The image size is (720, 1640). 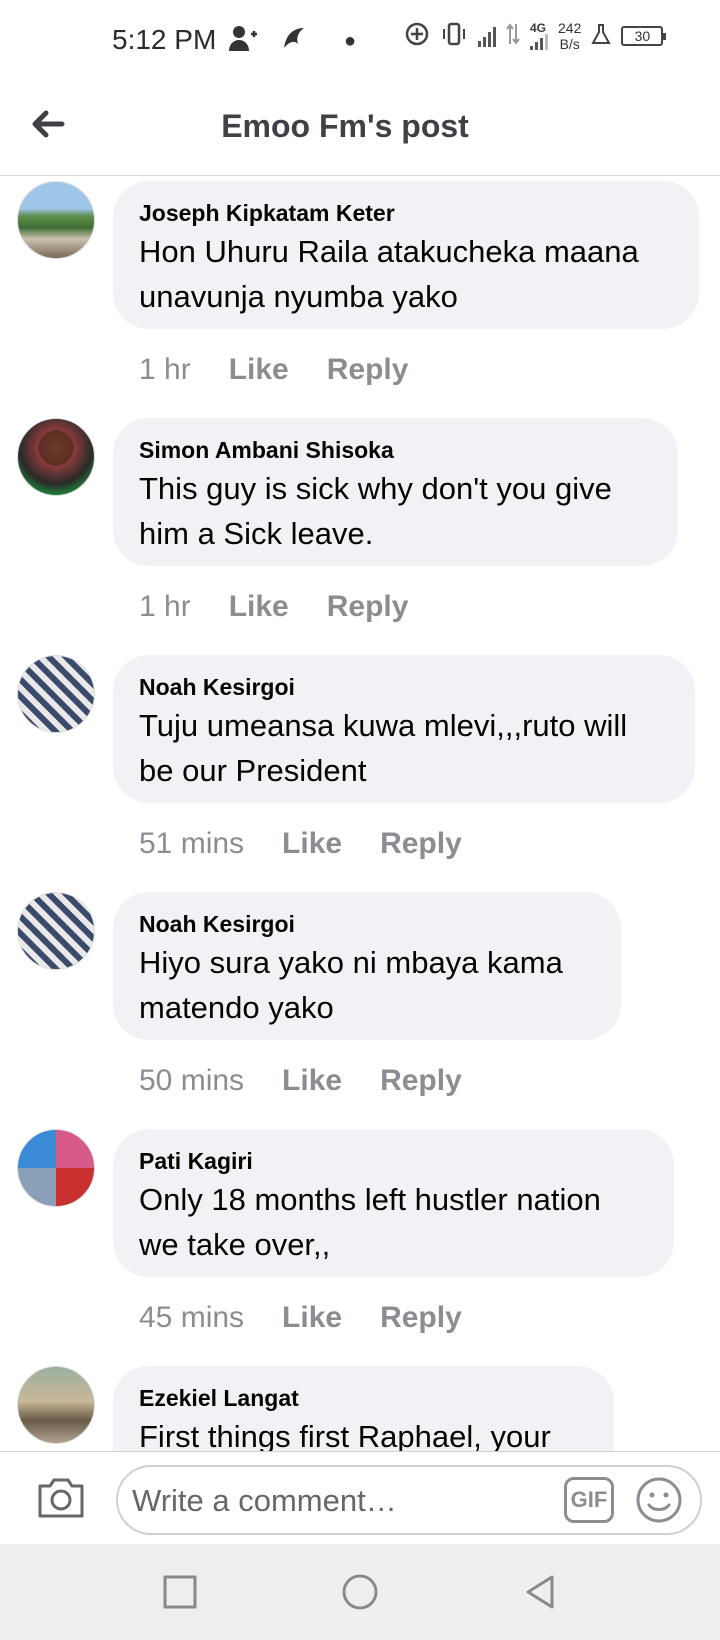 I want to click on camera-icon, so click(x=61, y=1498).